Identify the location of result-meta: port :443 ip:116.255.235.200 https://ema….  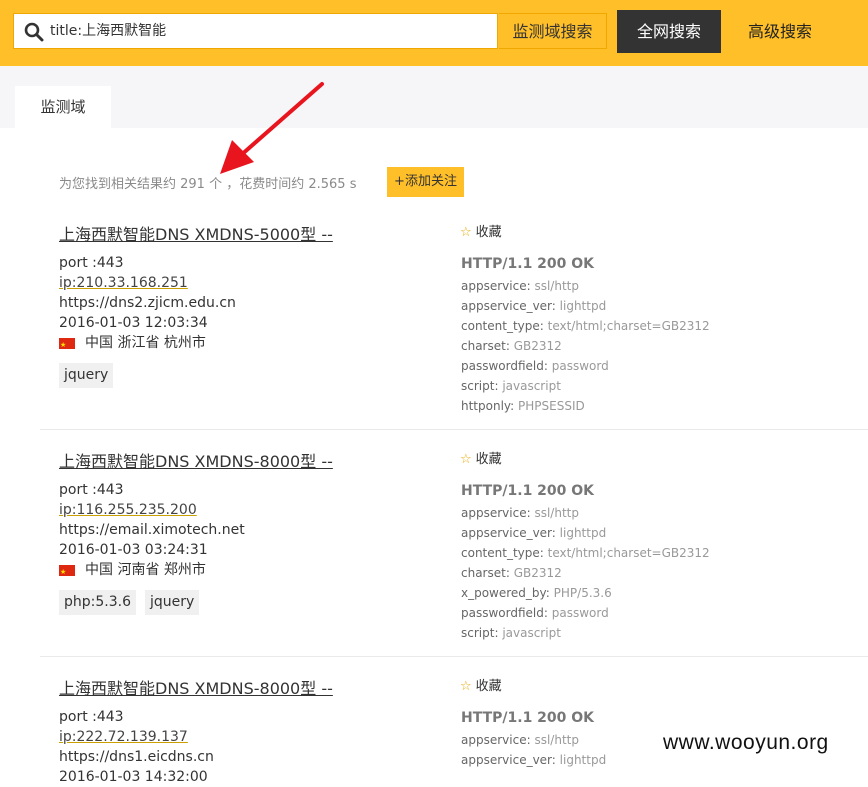
(152, 547).